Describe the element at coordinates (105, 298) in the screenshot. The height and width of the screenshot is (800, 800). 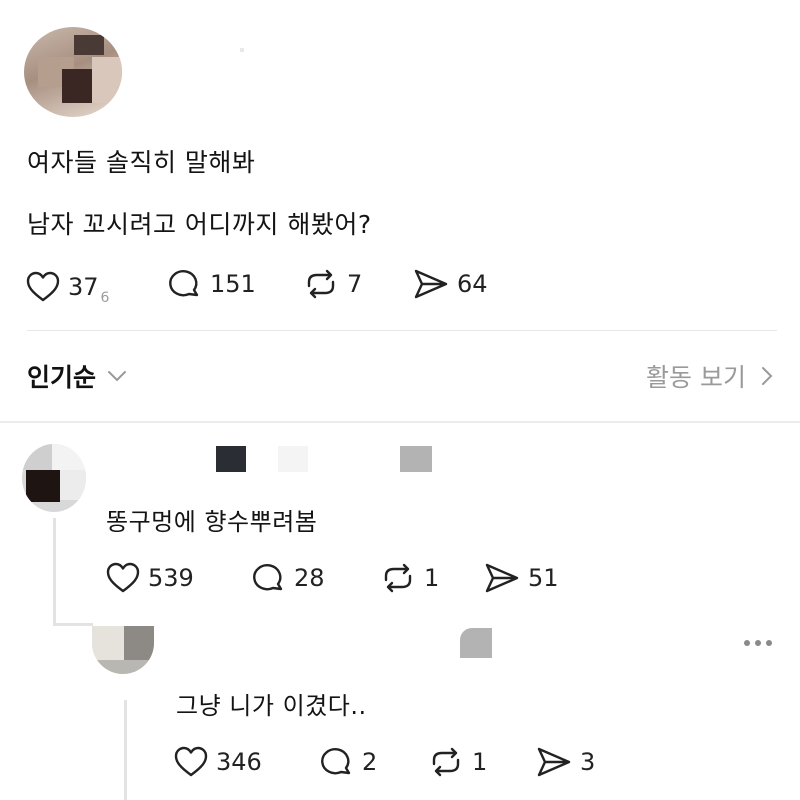
I see `like-count-sub: 6` at that location.